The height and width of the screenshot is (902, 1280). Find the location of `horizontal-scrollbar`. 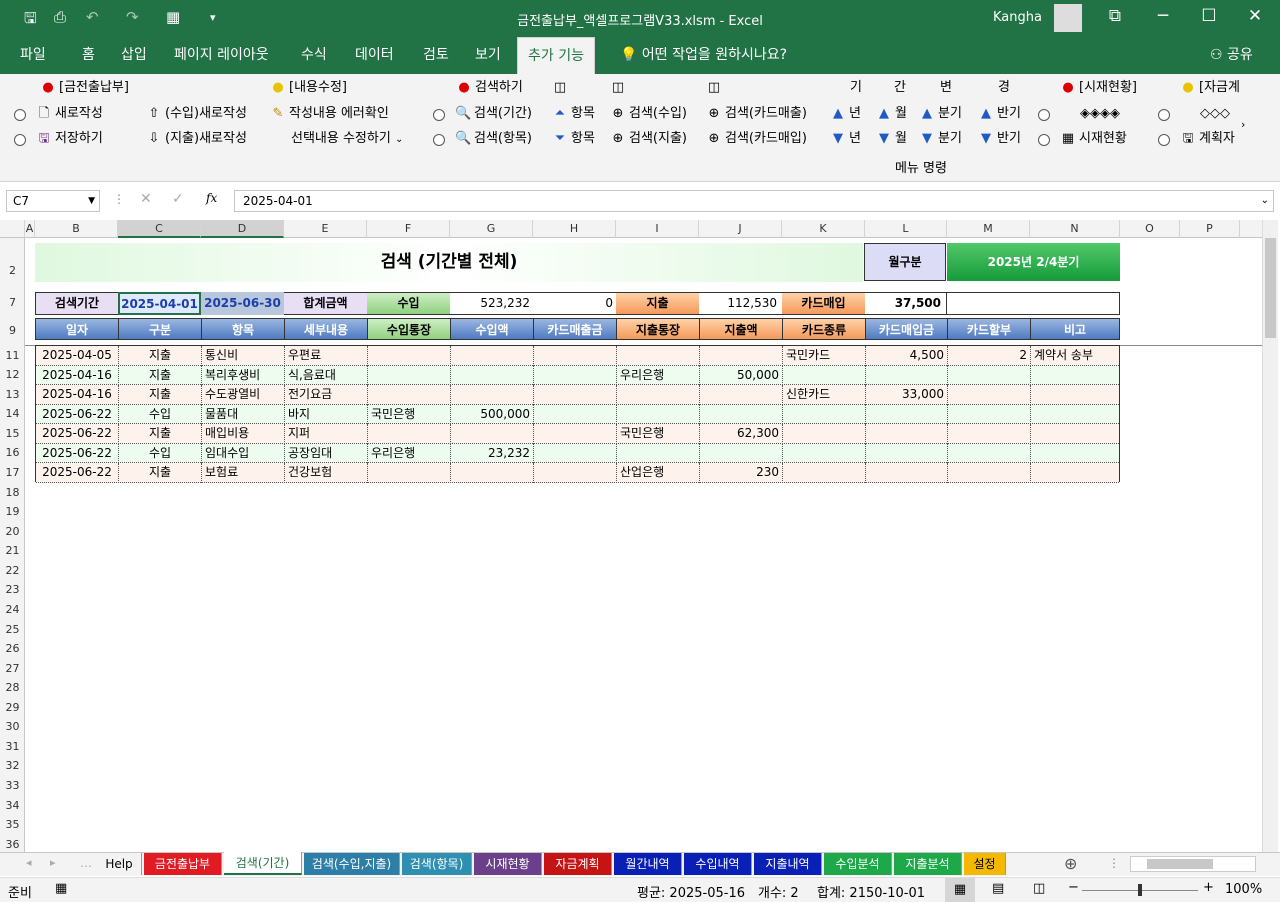

horizontal-scrollbar is located at coordinates (1193, 864).